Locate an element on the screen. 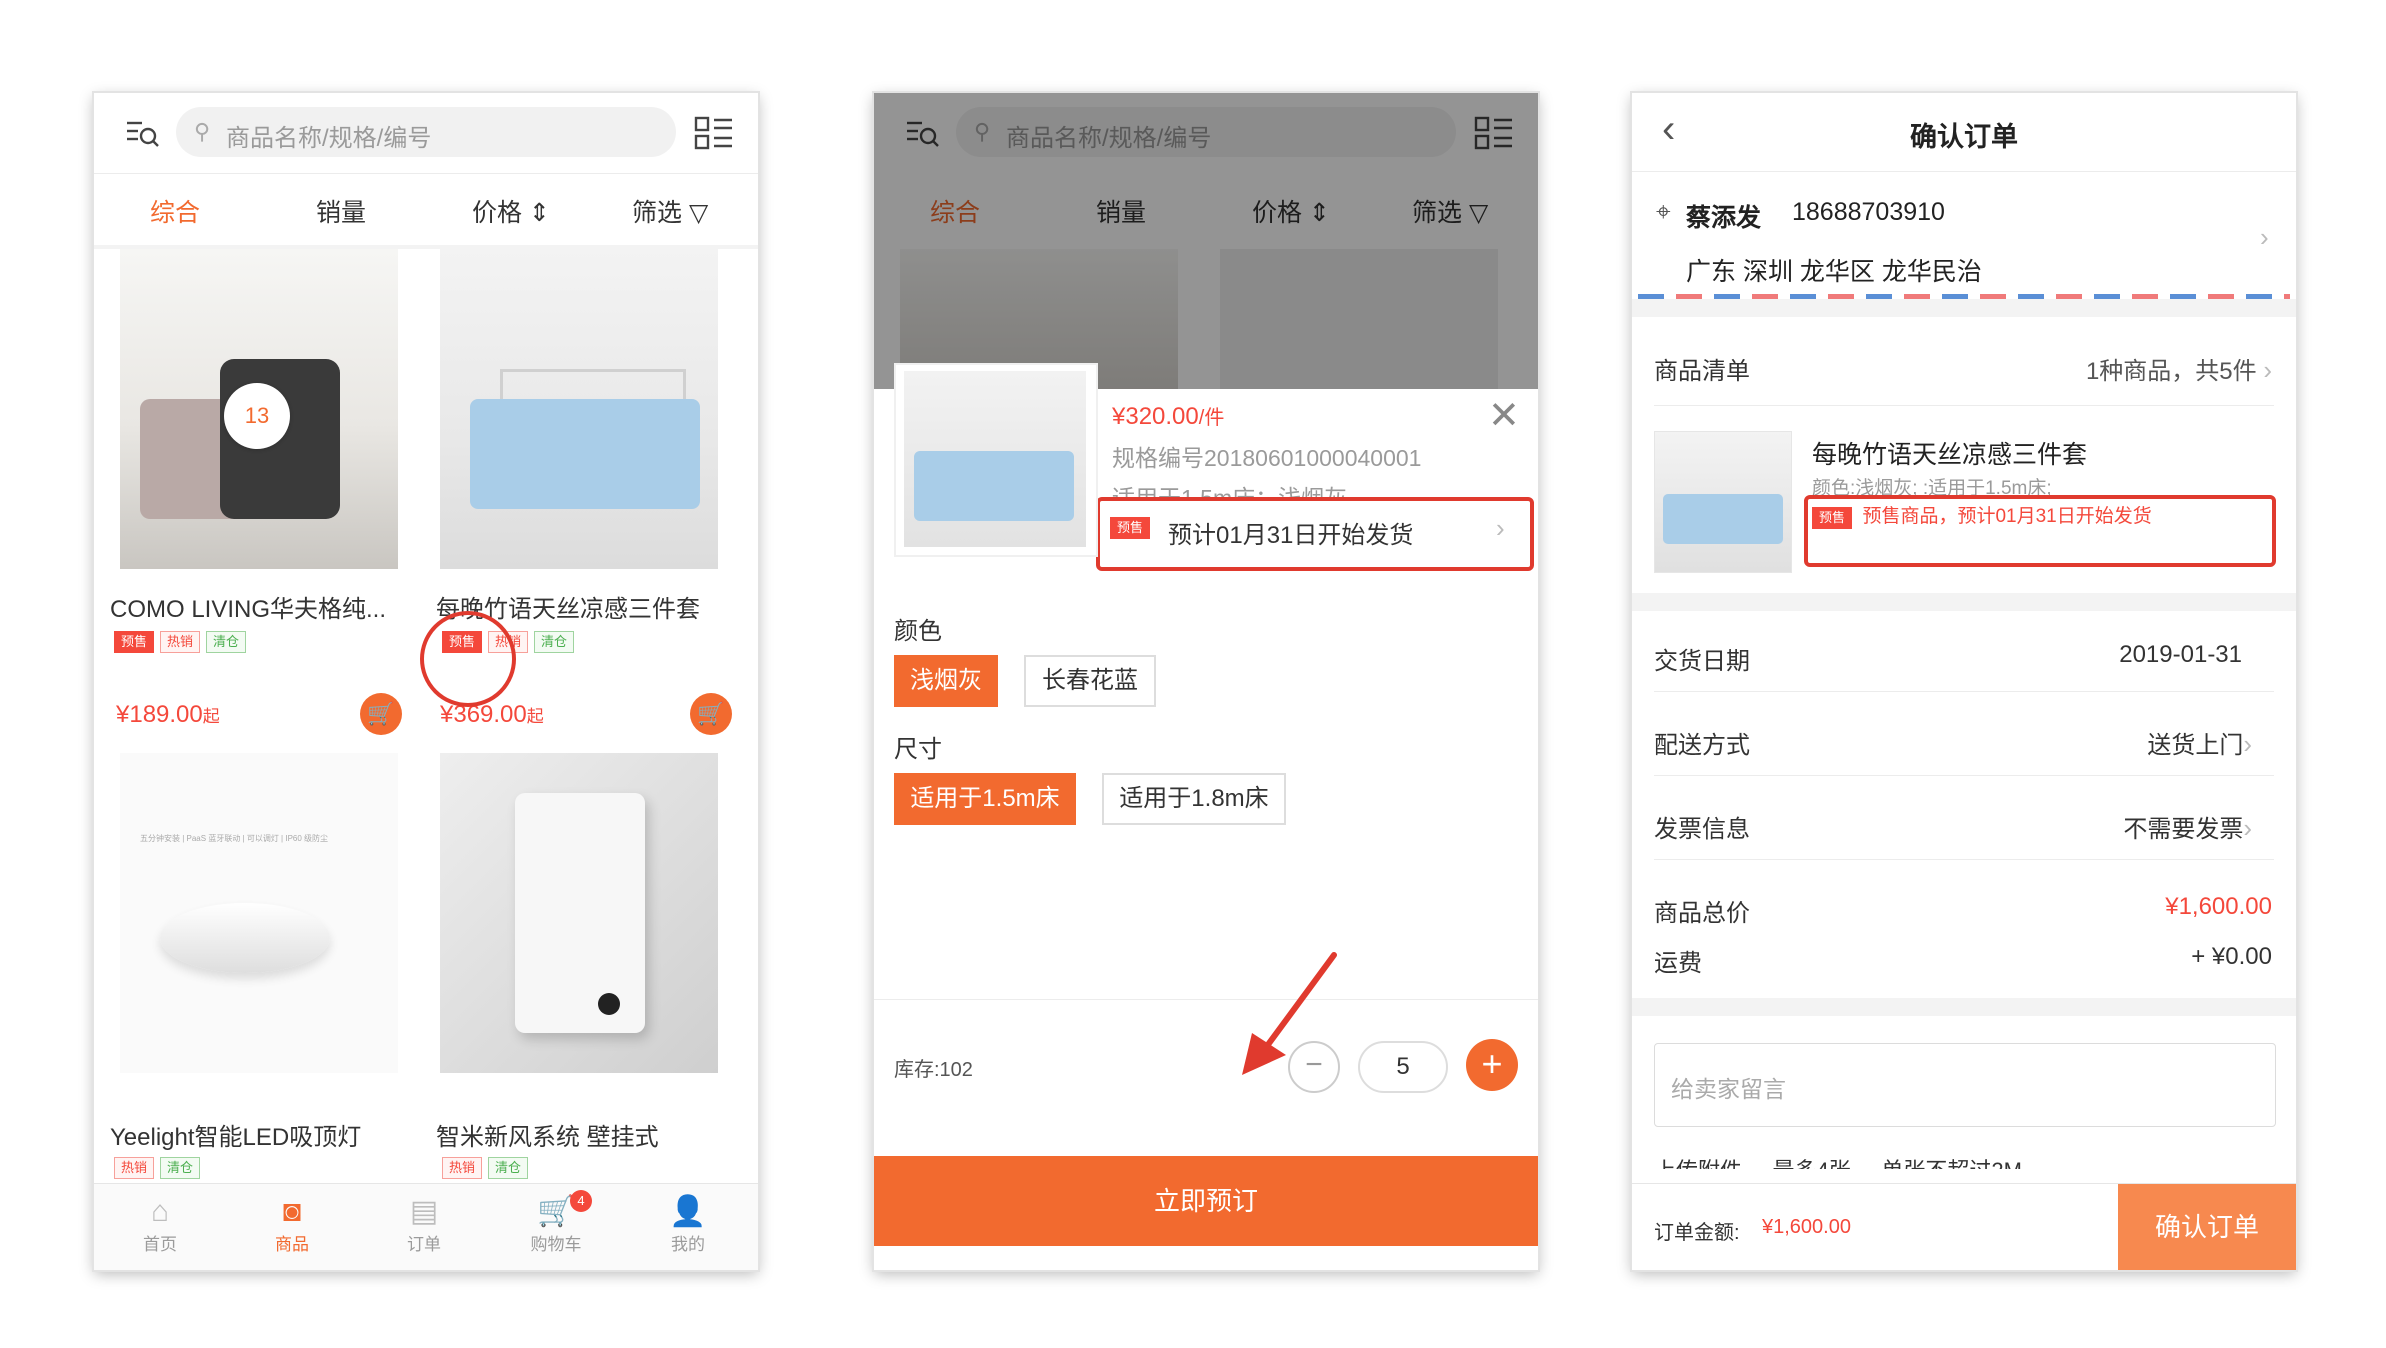 Image resolution: width=2386 pixels, height=1348 pixels. tab-filter: 筛选 ▽ is located at coordinates (670, 211).